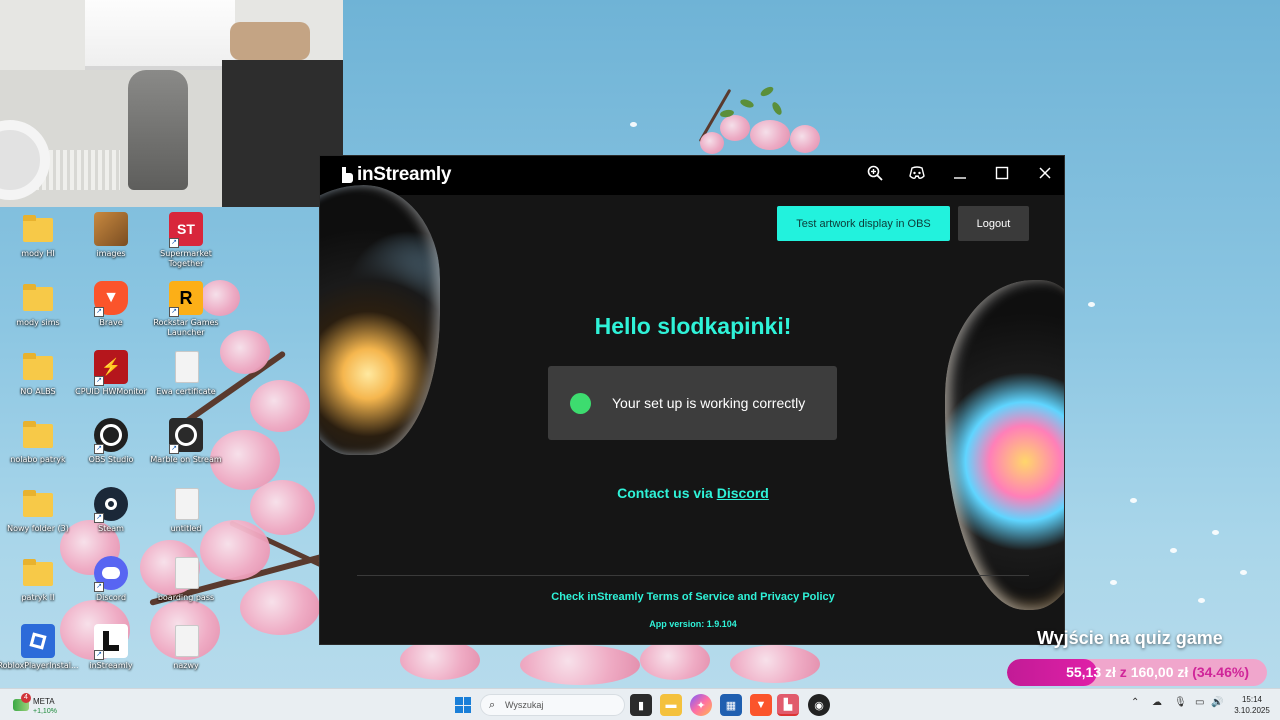 The width and height of the screenshot is (1280, 720). What do you see at coordinates (38, 235) in the screenshot?
I see `desktop-icon-folder: mody HI` at bounding box center [38, 235].